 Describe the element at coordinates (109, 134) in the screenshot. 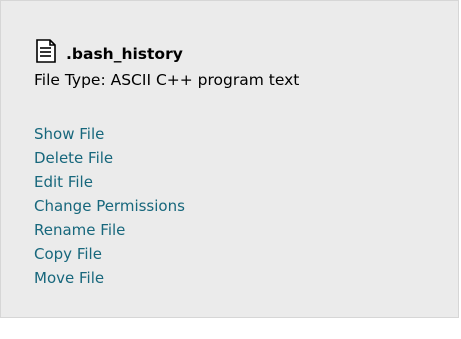

I see `show-file-link: Show File` at that location.